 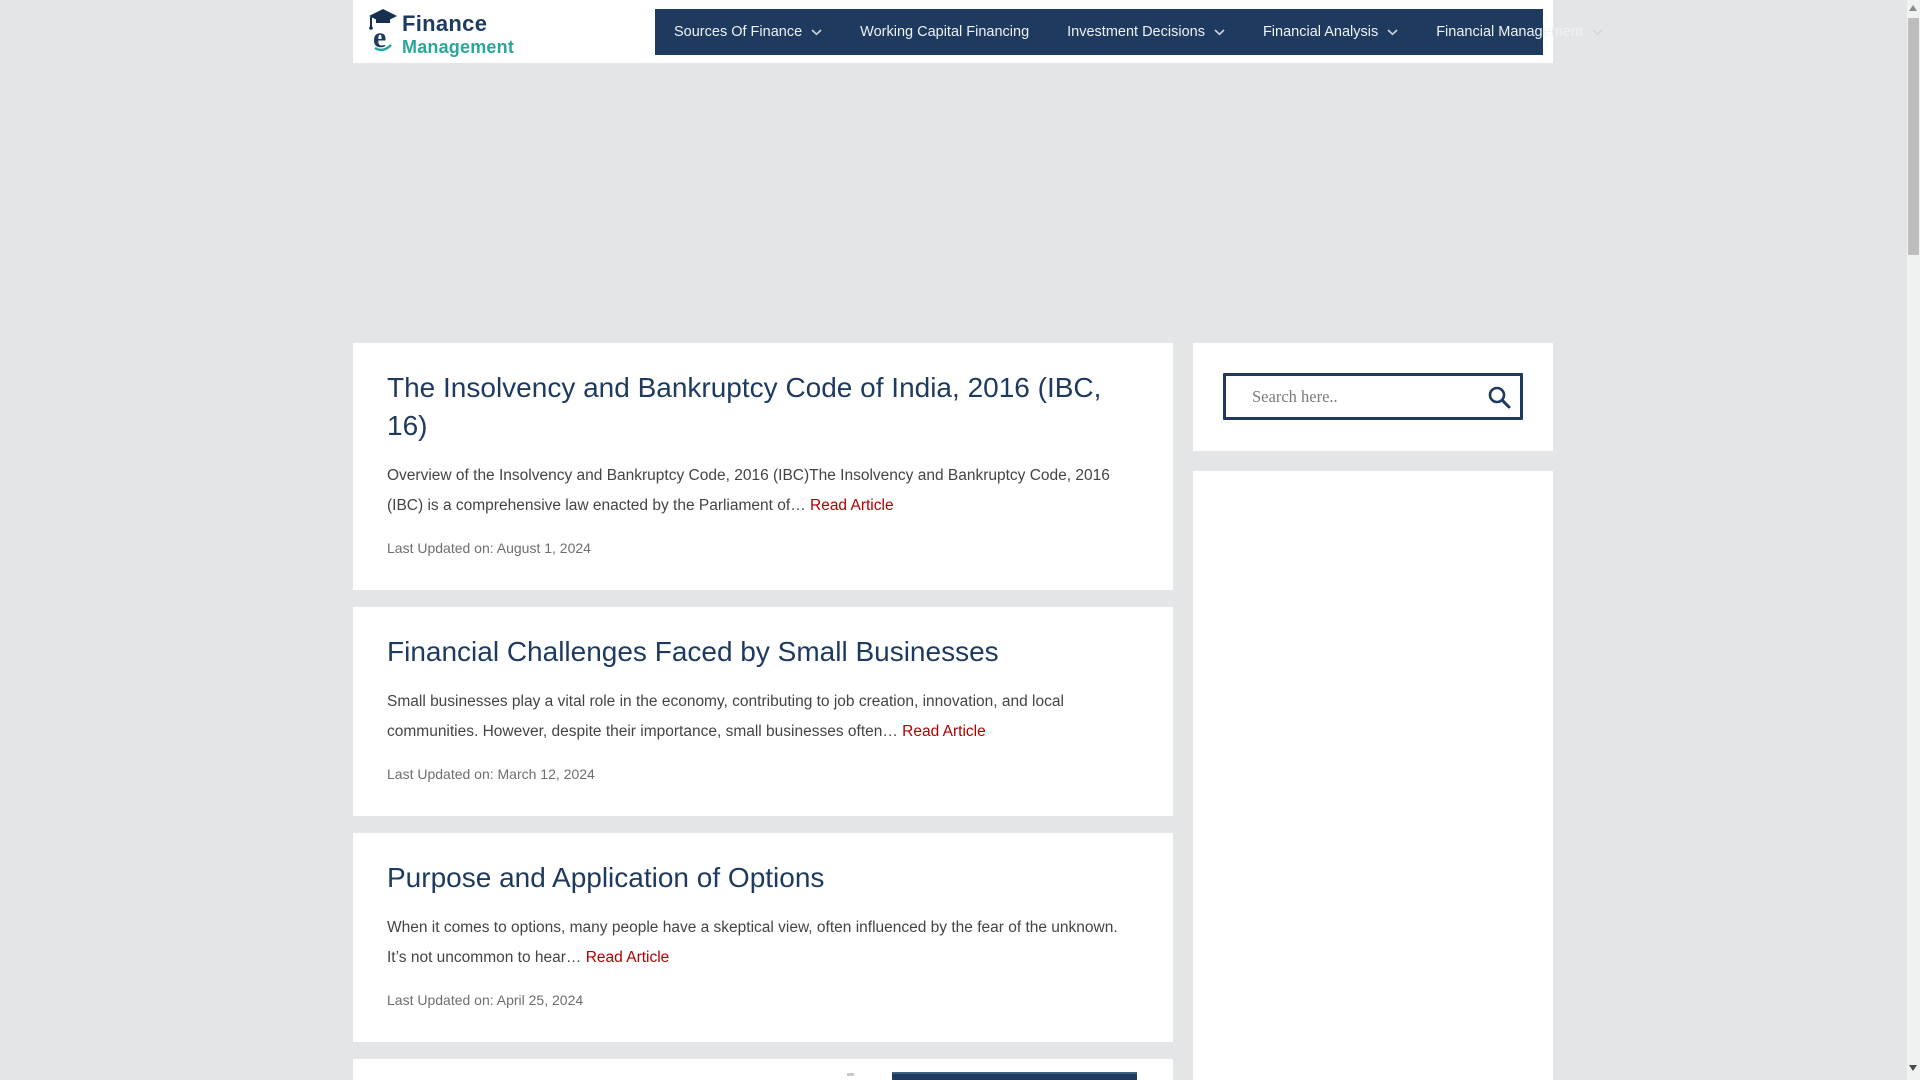 What do you see at coordinates (1136, 32) in the screenshot?
I see `nav-item-label: Investment Decisions` at bounding box center [1136, 32].